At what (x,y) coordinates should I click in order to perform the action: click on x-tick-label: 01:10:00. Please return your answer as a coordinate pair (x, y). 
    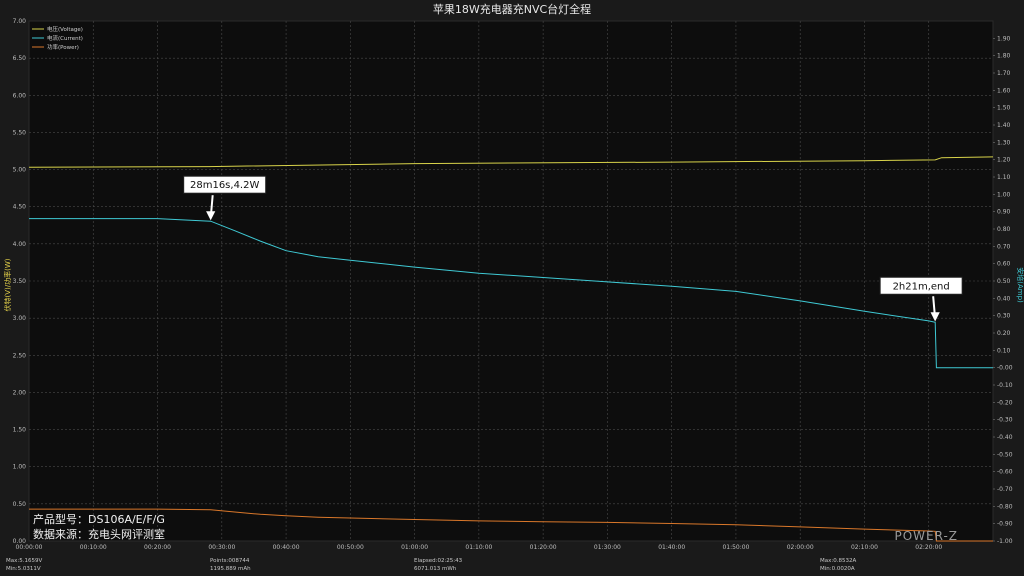
    Looking at the image, I should click on (478, 547).